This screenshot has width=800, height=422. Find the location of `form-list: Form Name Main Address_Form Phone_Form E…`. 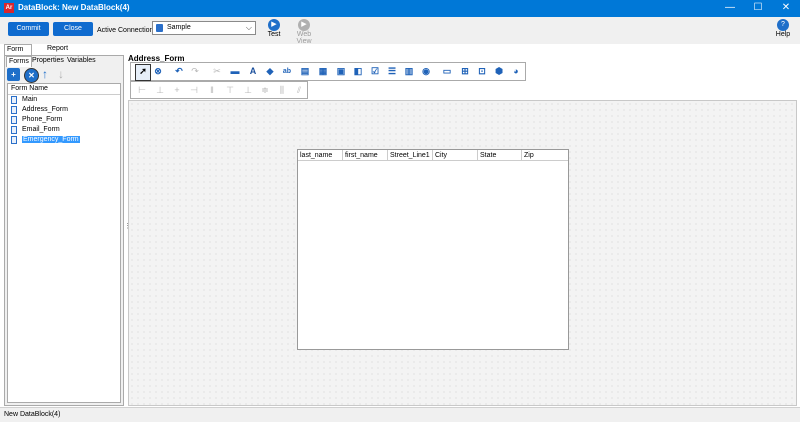

form-list: Form Name Main Address_Form Phone_Form E… is located at coordinates (64, 243).